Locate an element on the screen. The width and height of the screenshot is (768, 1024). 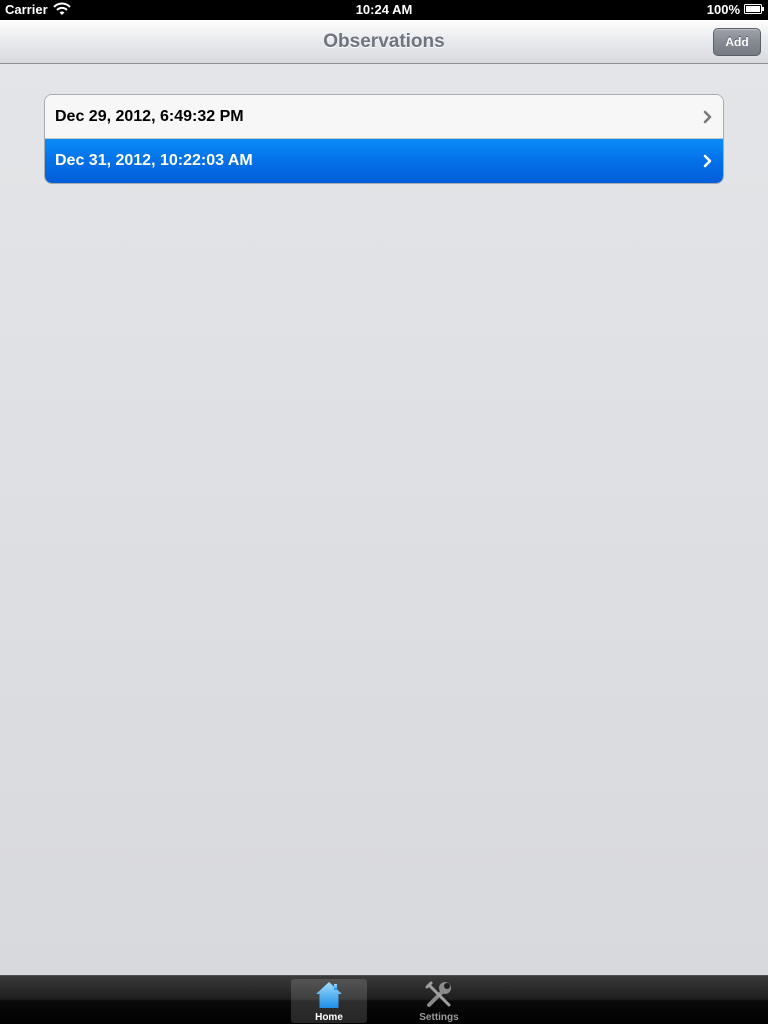
tab-home: Home is located at coordinates (329, 1001).